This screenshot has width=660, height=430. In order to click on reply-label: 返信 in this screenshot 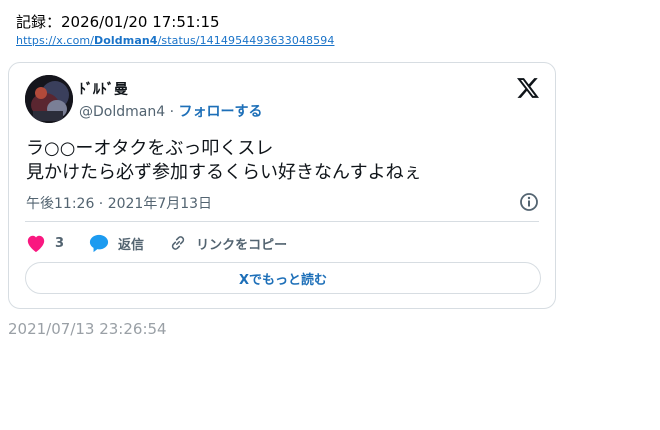, I will do `click(131, 245)`.